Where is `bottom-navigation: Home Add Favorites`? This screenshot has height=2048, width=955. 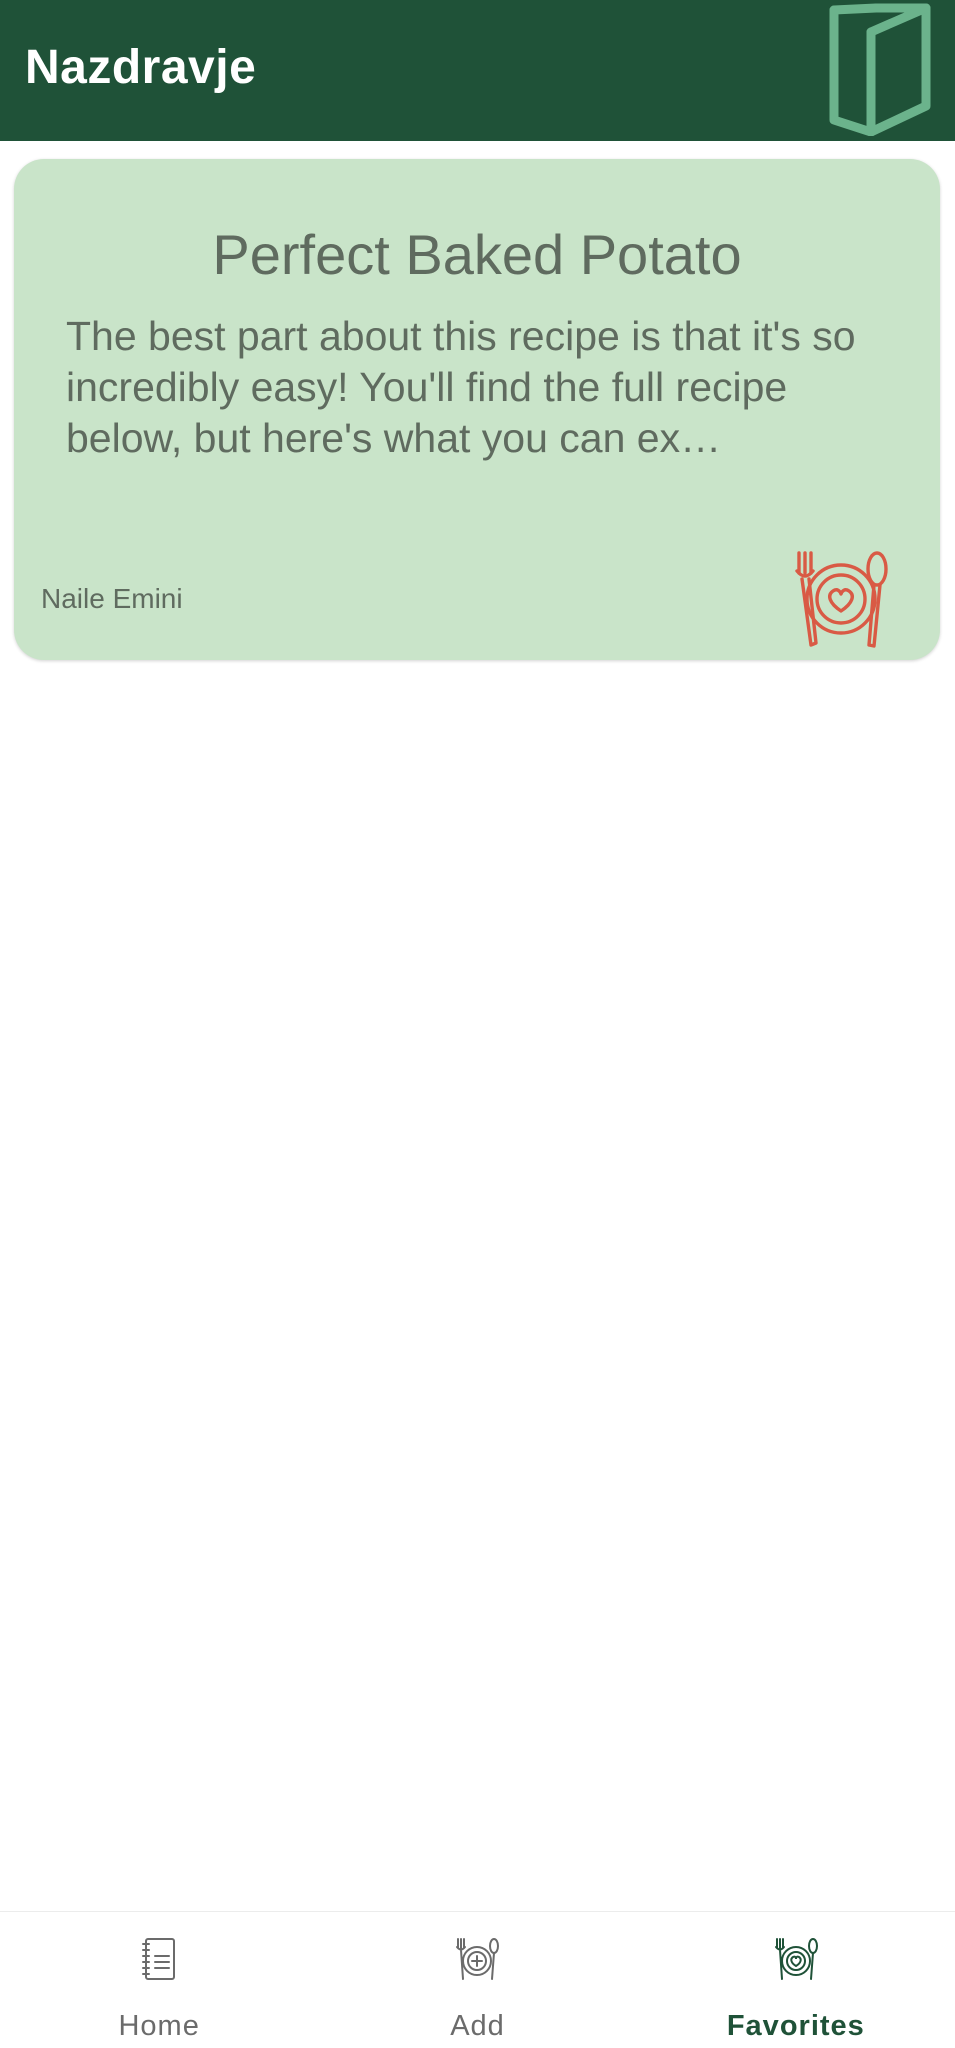
bottom-navigation: Home Add Favorites is located at coordinates (477, 1979).